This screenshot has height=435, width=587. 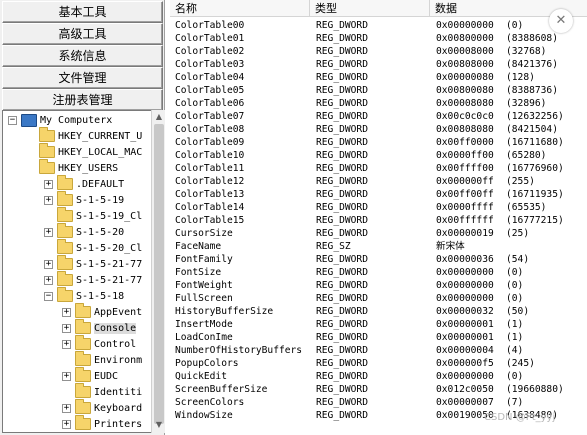 I want to click on value-data-decimal: (16711680), so click(x=535, y=142).